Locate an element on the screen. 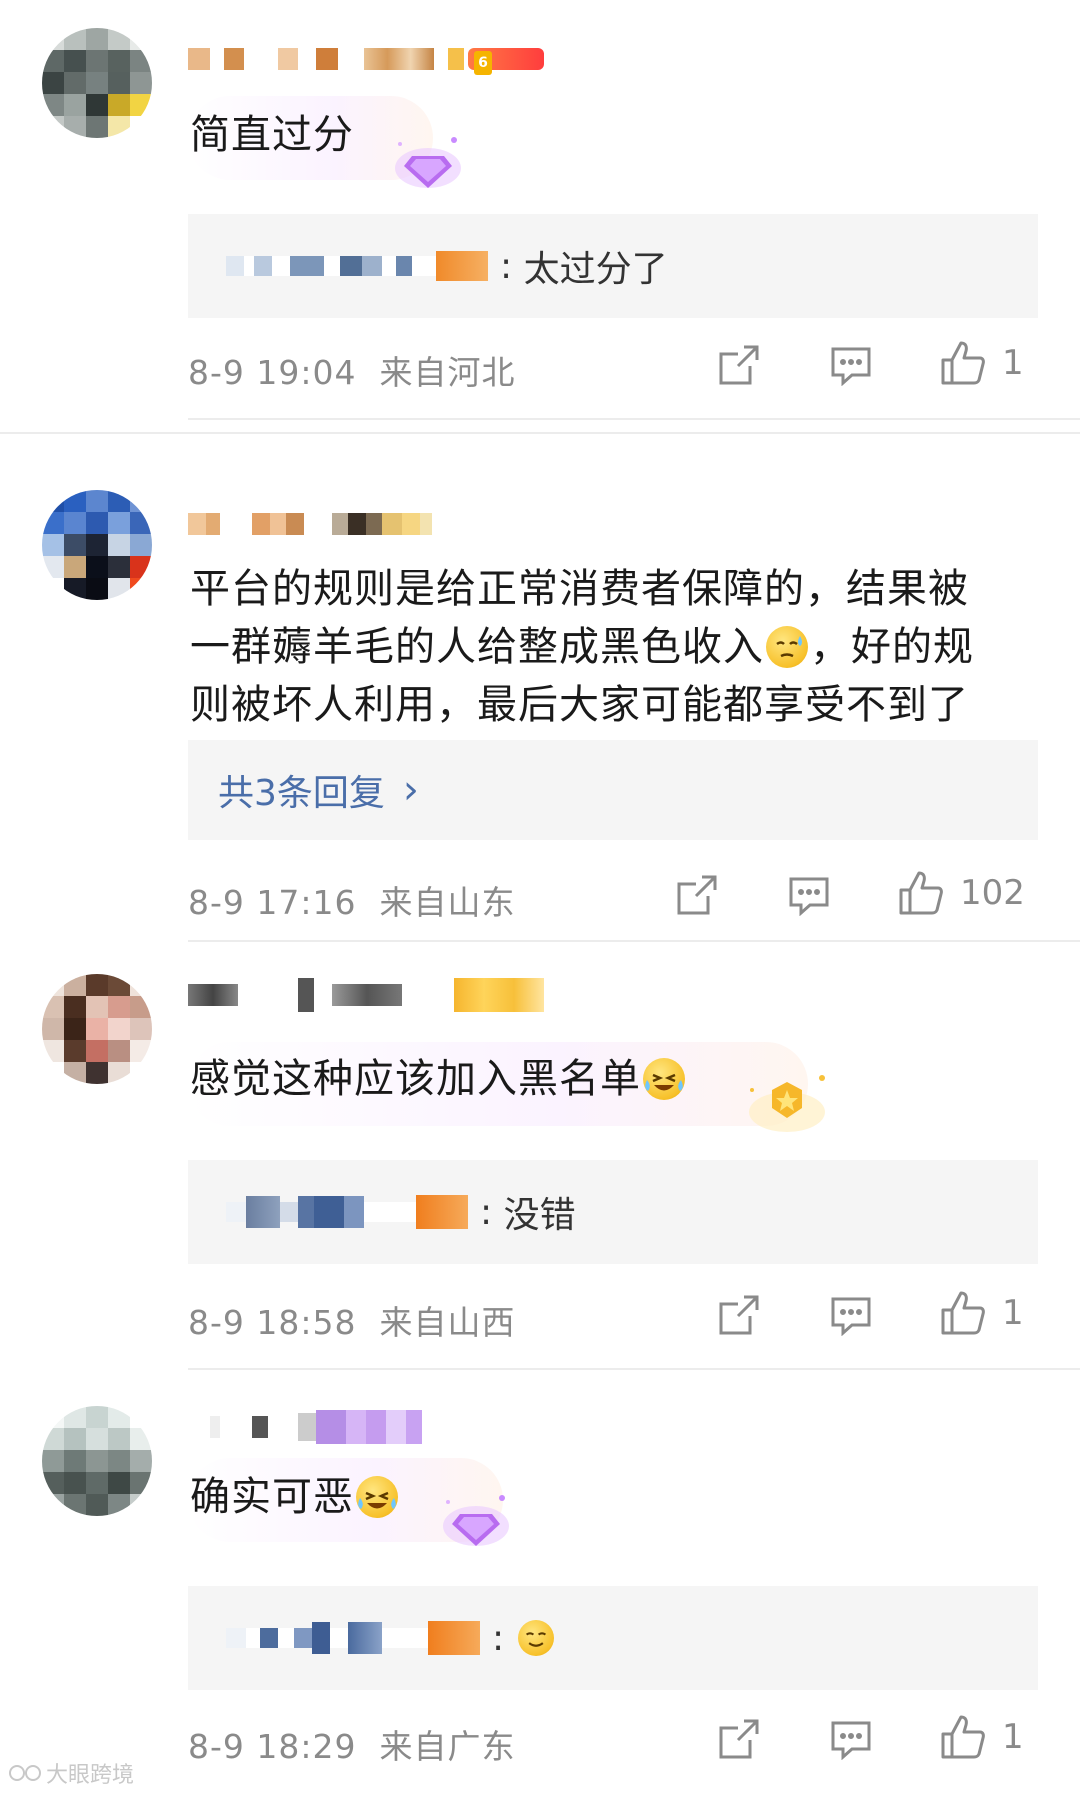 The width and height of the screenshot is (1080, 1797). reply-text: 没错 is located at coordinates (539, 1215).